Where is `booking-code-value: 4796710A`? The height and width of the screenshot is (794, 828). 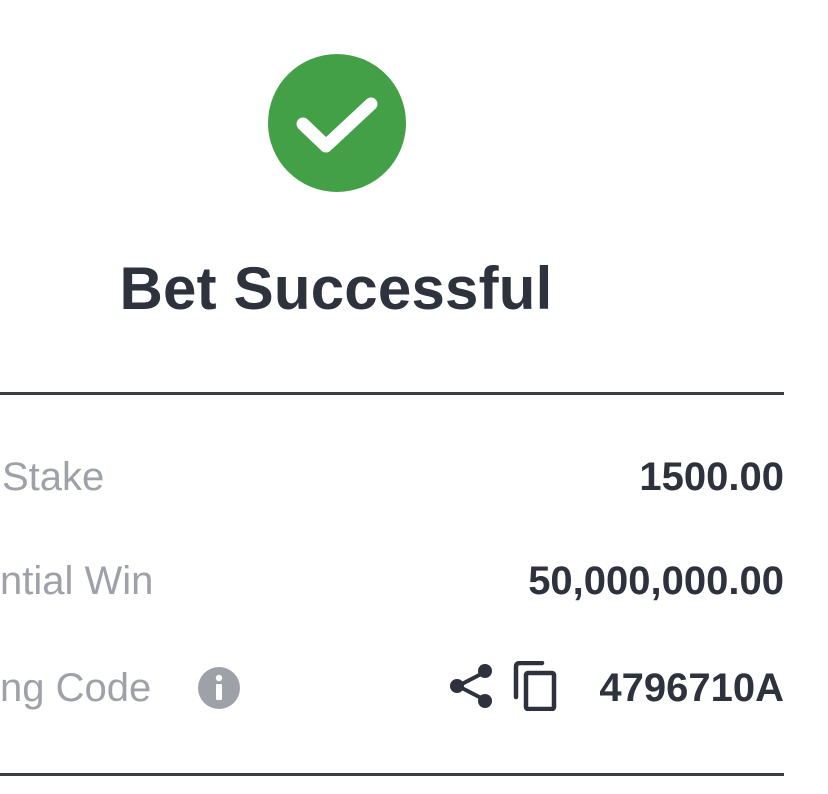 booking-code-value: 4796710A is located at coordinates (691, 688).